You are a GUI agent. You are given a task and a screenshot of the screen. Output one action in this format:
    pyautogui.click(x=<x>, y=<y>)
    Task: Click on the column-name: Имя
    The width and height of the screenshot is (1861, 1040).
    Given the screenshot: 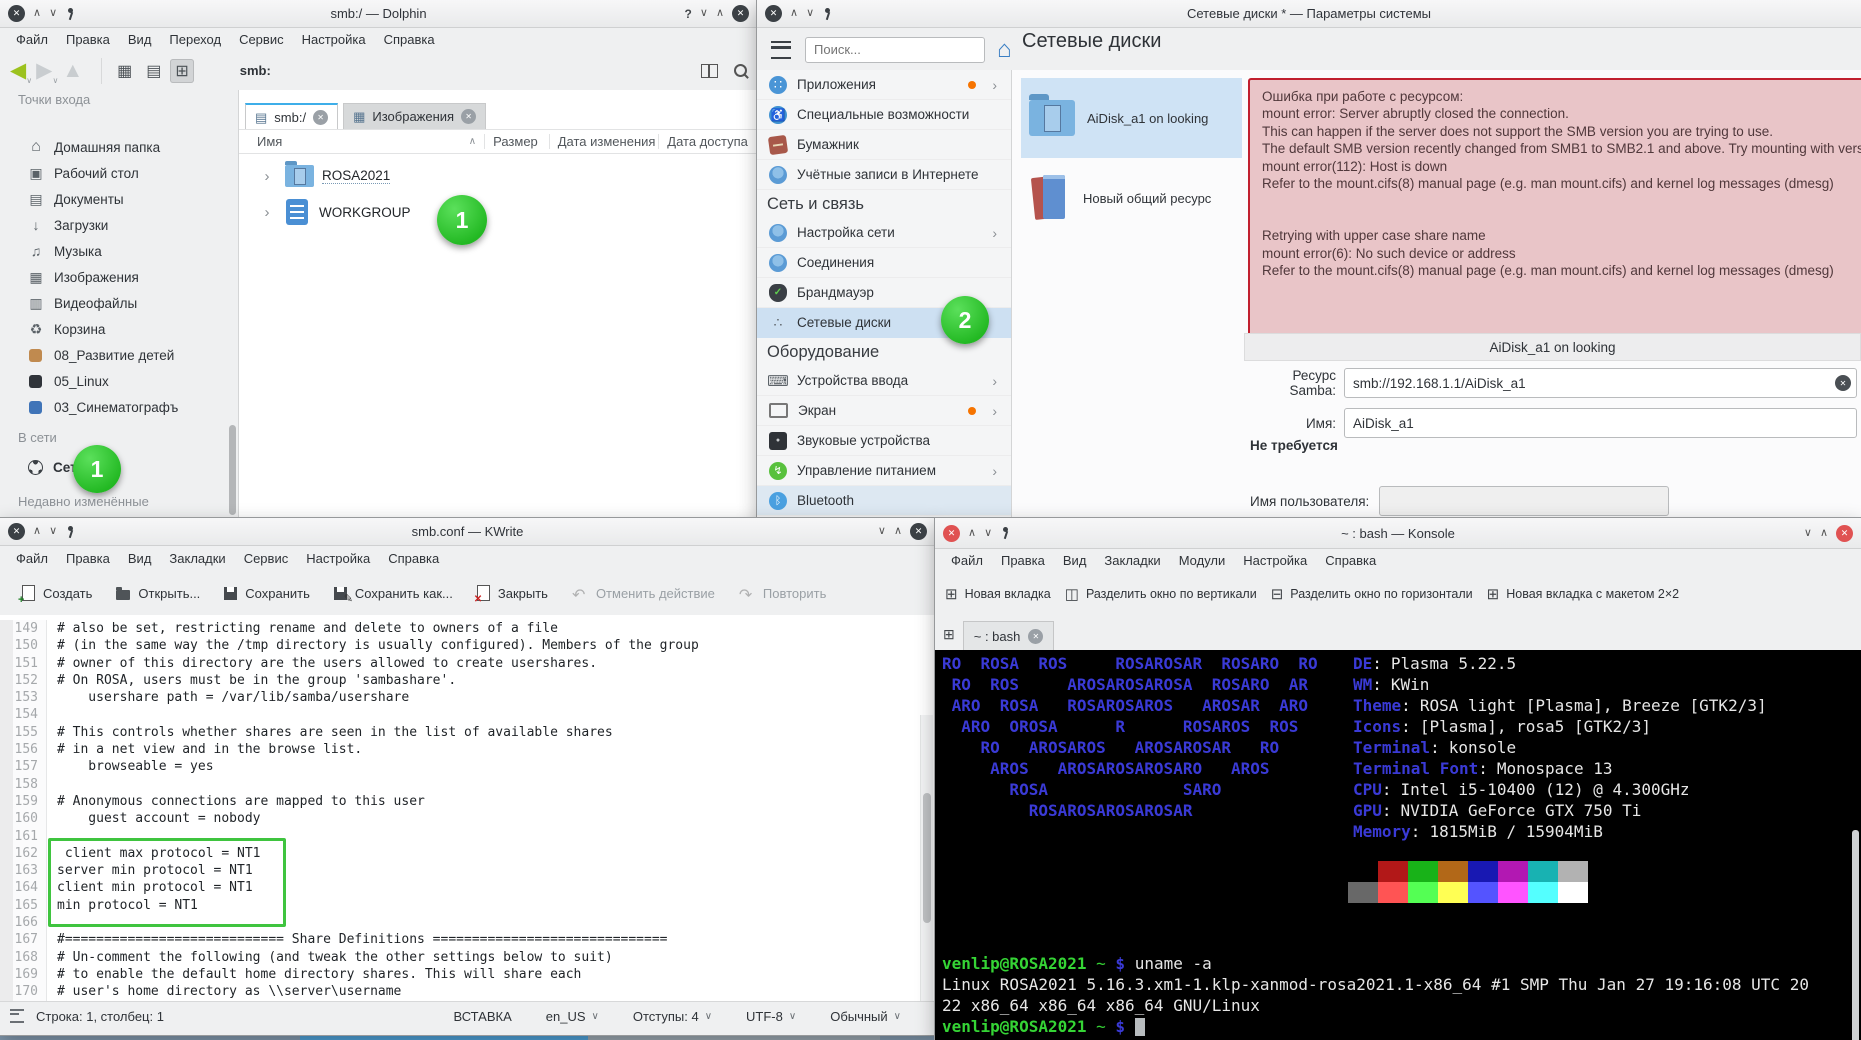 What is the action you would take?
    pyautogui.click(x=354, y=141)
    